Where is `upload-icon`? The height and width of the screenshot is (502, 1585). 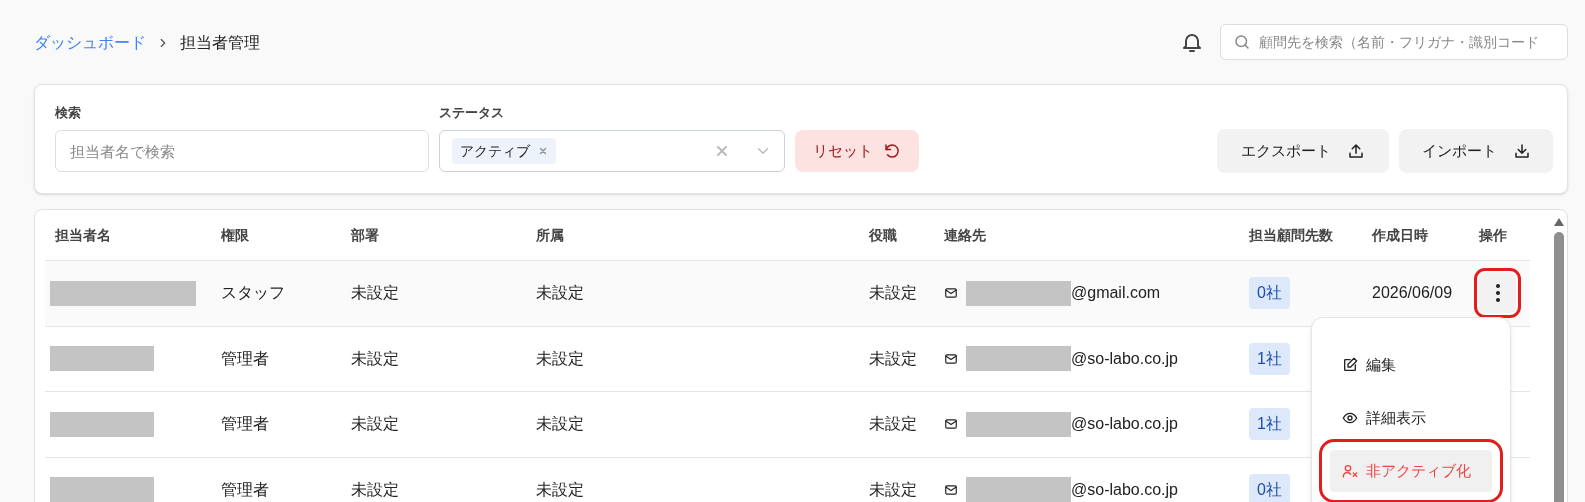 upload-icon is located at coordinates (1356, 151).